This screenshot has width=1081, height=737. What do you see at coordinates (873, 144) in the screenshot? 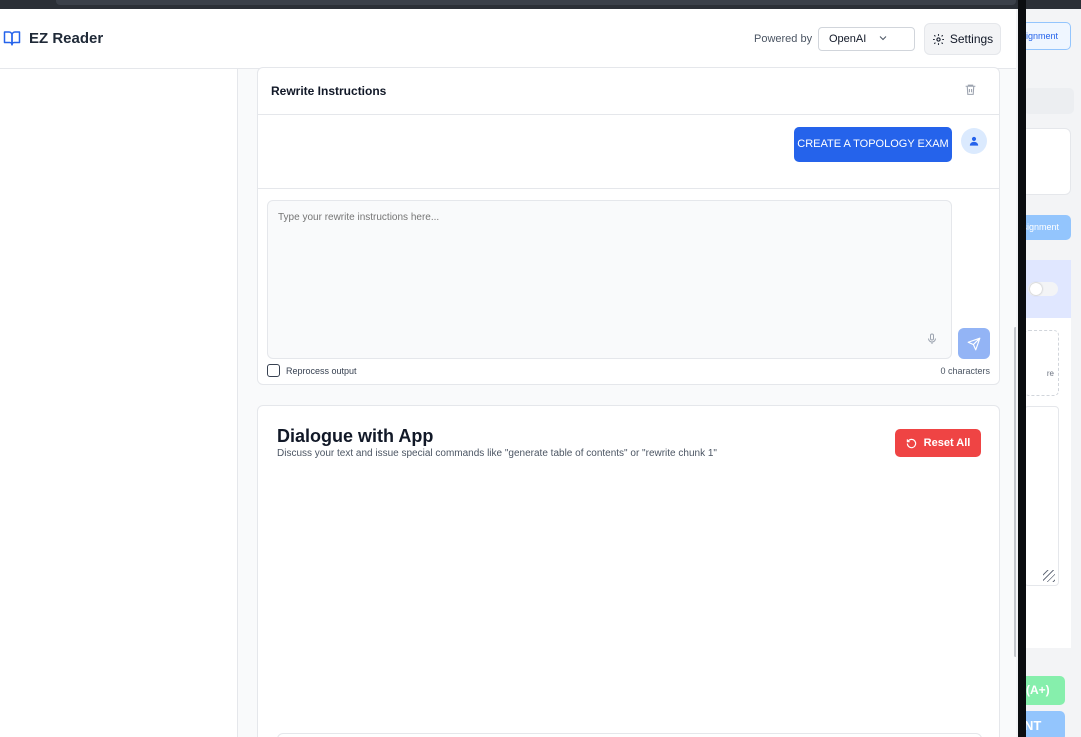
I see `user-message-bubble: CREATE A TOPOLOGY EXAM` at bounding box center [873, 144].